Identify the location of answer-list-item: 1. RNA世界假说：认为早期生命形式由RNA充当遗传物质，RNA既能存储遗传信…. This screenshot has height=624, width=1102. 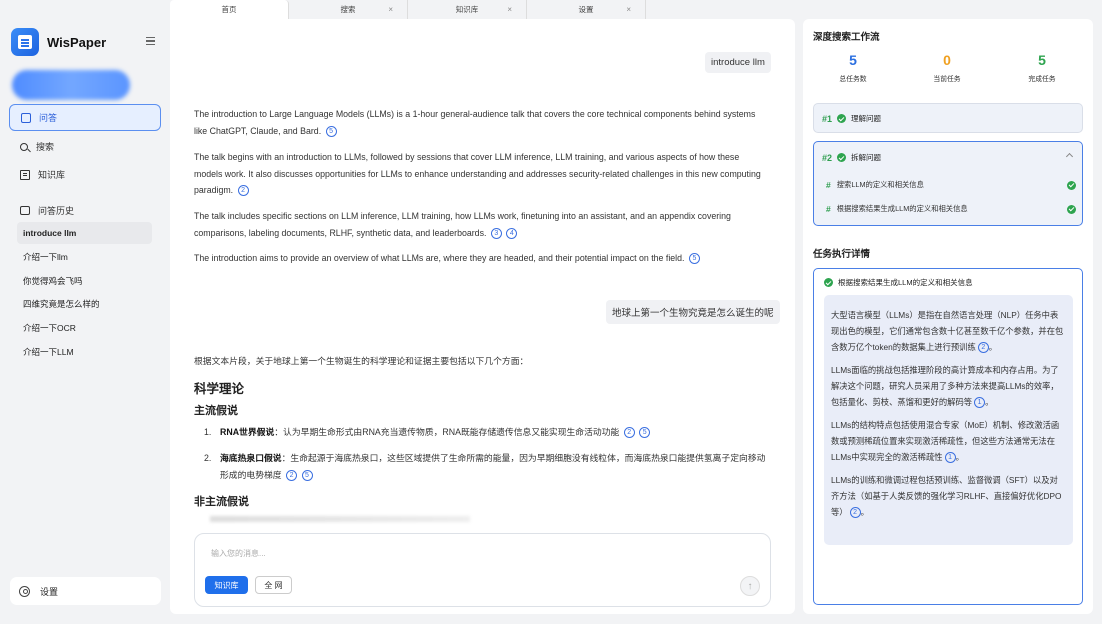
(487, 432).